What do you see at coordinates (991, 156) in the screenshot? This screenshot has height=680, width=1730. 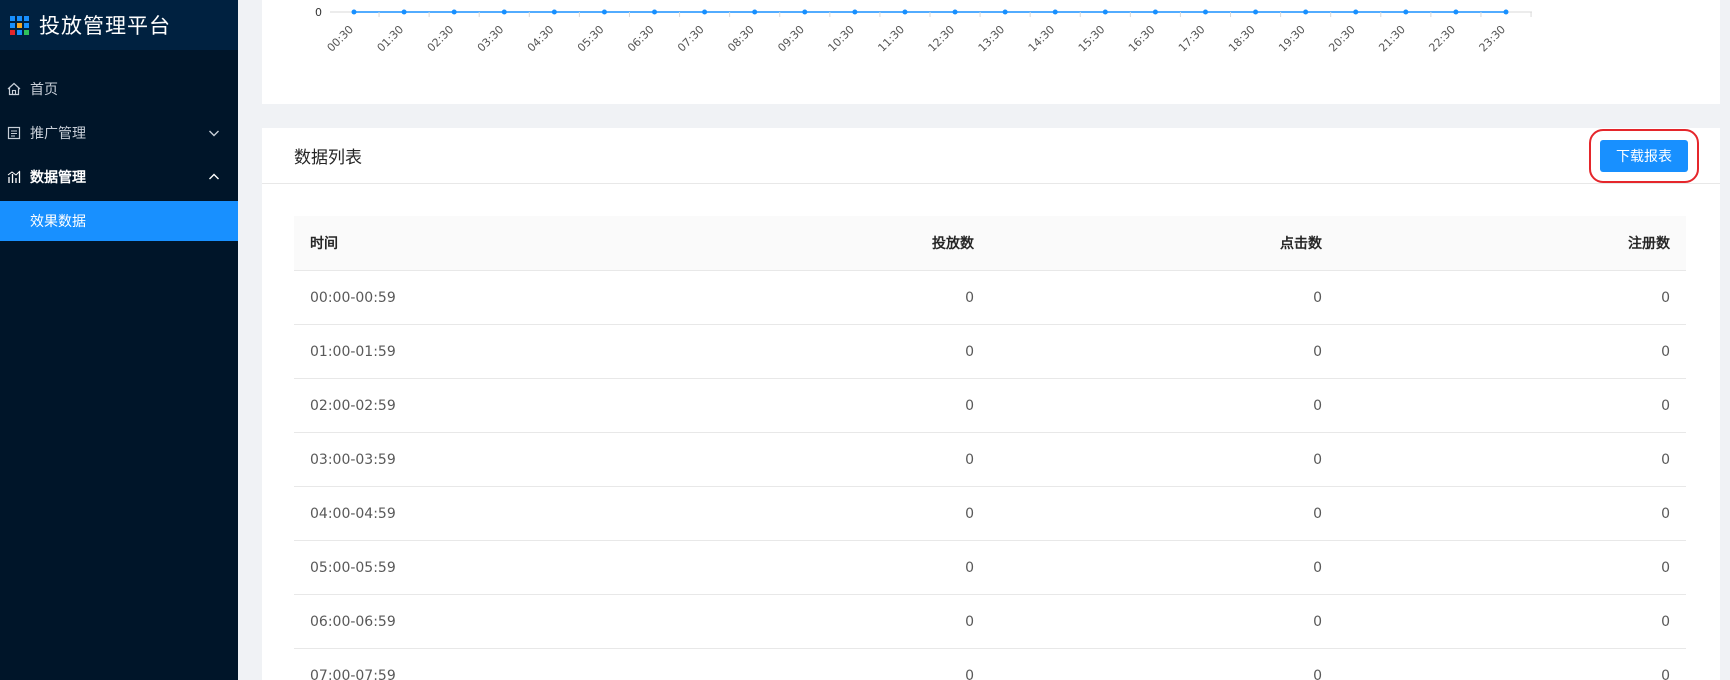 I see `list-header: 数据列表 下载报表` at bounding box center [991, 156].